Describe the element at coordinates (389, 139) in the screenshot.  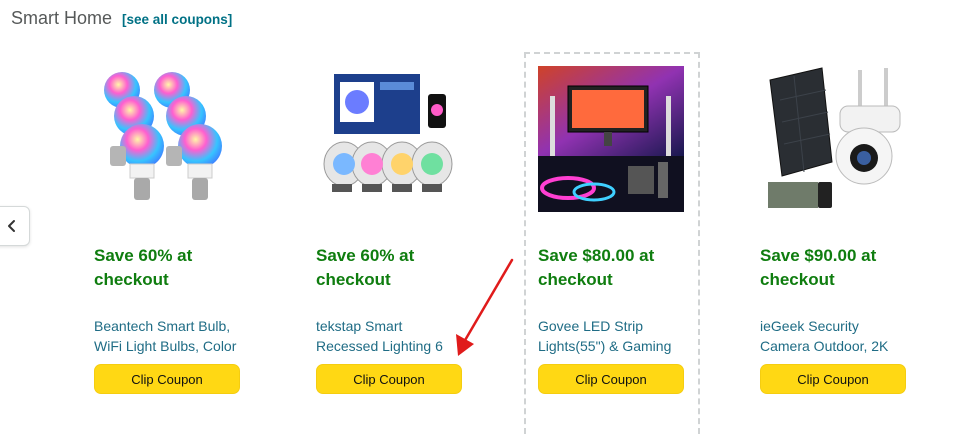
I see `recessed-lights-image` at that location.